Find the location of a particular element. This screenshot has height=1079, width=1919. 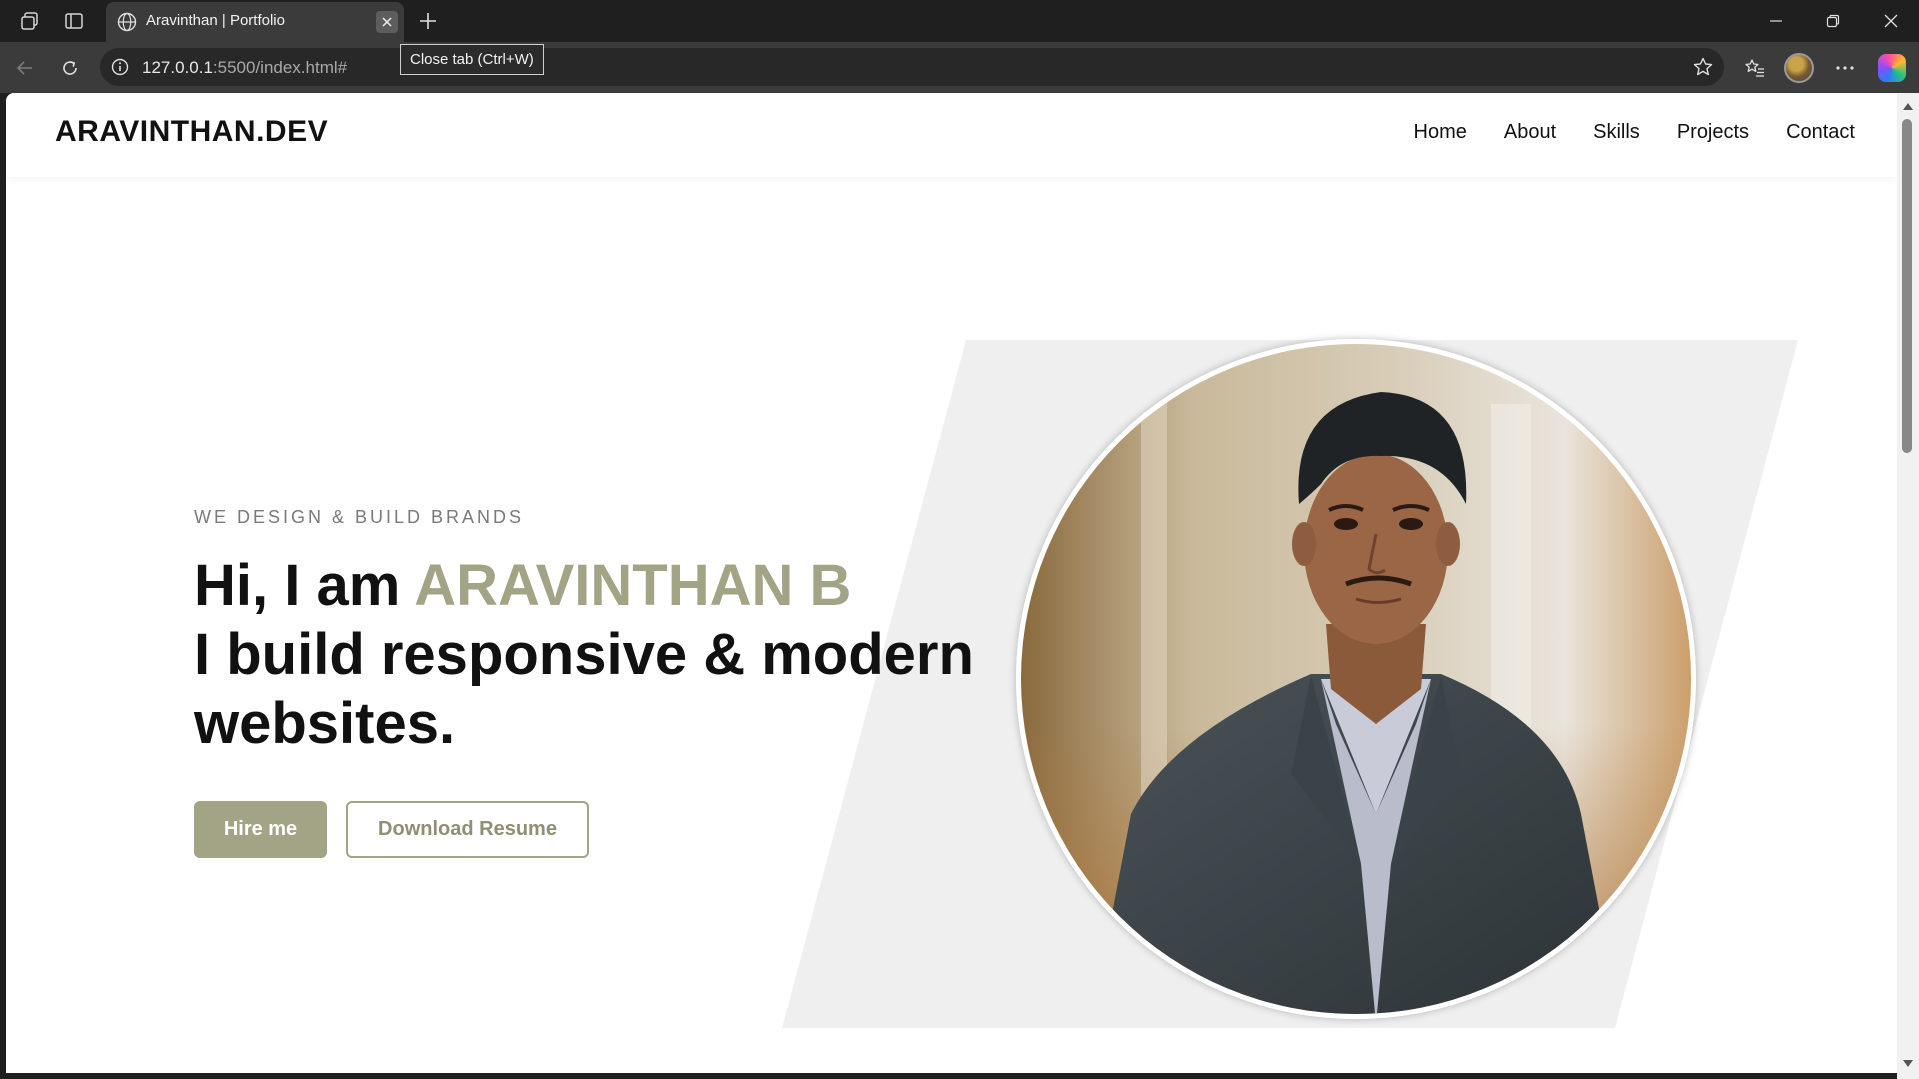

nav-link-projects: Projects is located at coordinates (1713, 132).